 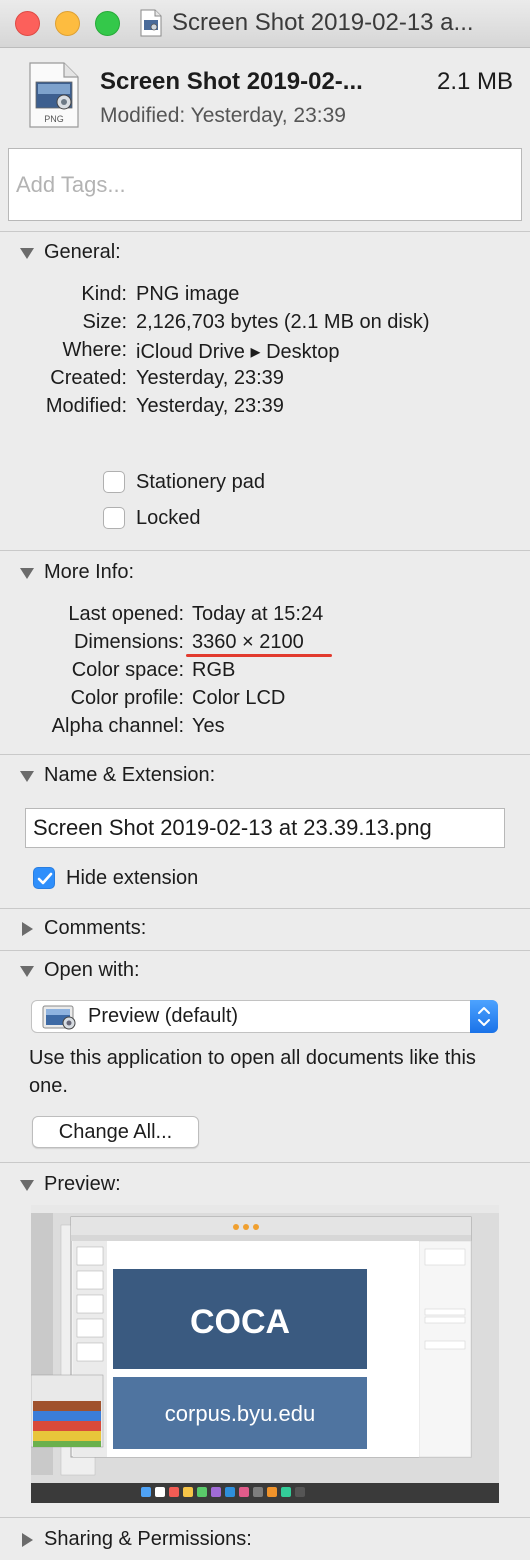 I want to click on section-comments-toggle: Comments:, so click(x=82, y=928).